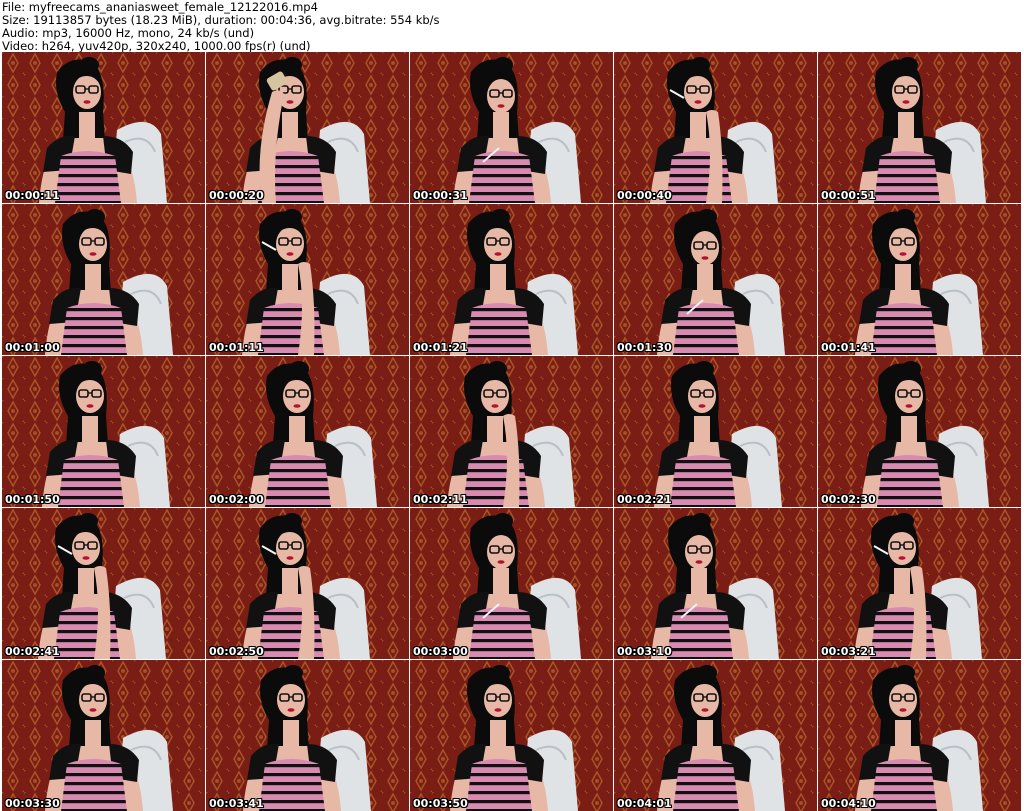 Image resolution: width=1024 pixels, height=811 pixels. I want to click on thumbnail-timestamp: 00:00:31, so click(440, 195).